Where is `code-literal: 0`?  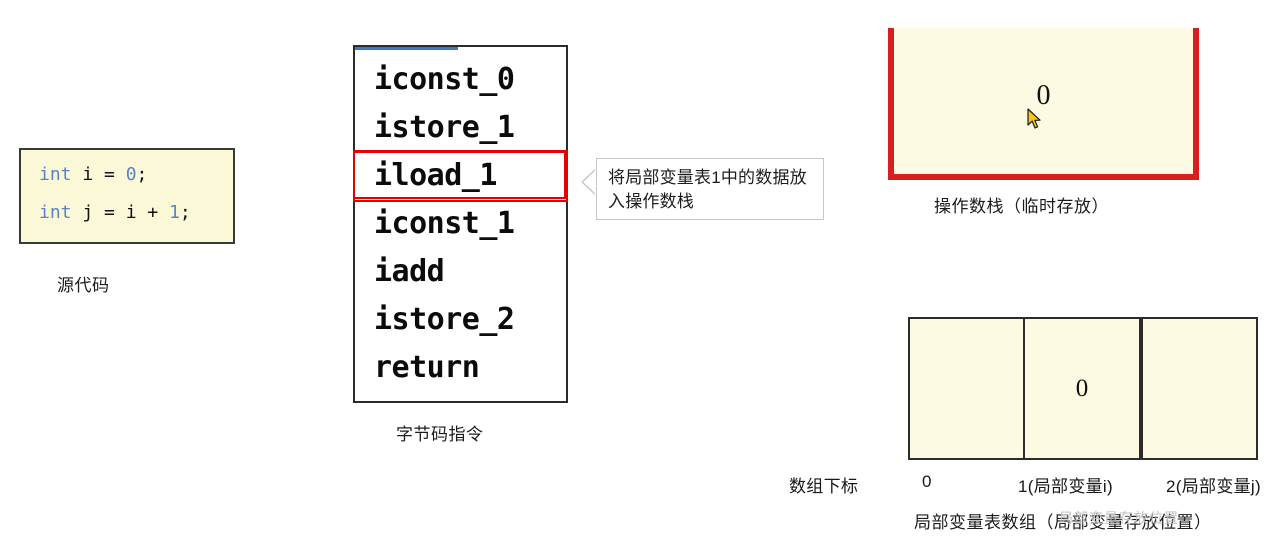
code-literal: 0 is located at coordinates (131, 174).